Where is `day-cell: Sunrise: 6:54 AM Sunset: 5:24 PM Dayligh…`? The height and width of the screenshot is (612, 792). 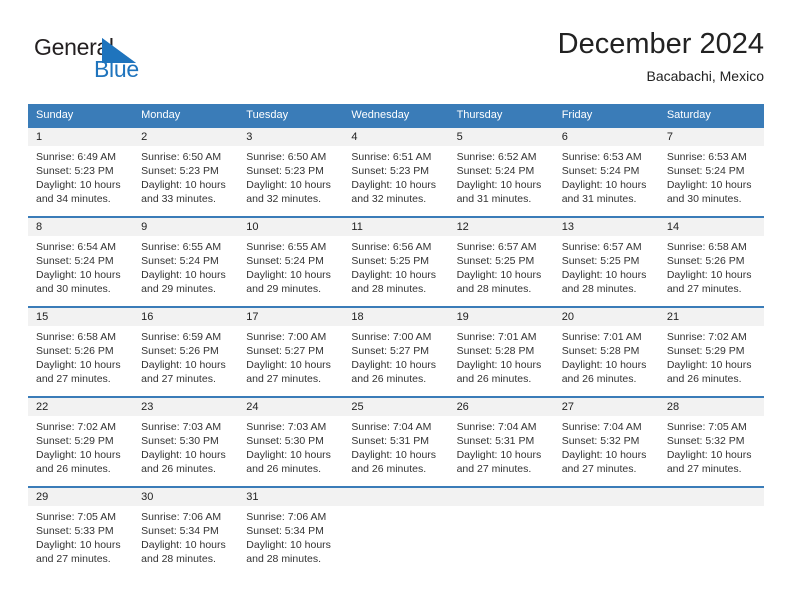 day-cell: Sunrise: 6:54 AM Sunset: 5:24 PM Dayligh… is located at coordinates (80, 271).